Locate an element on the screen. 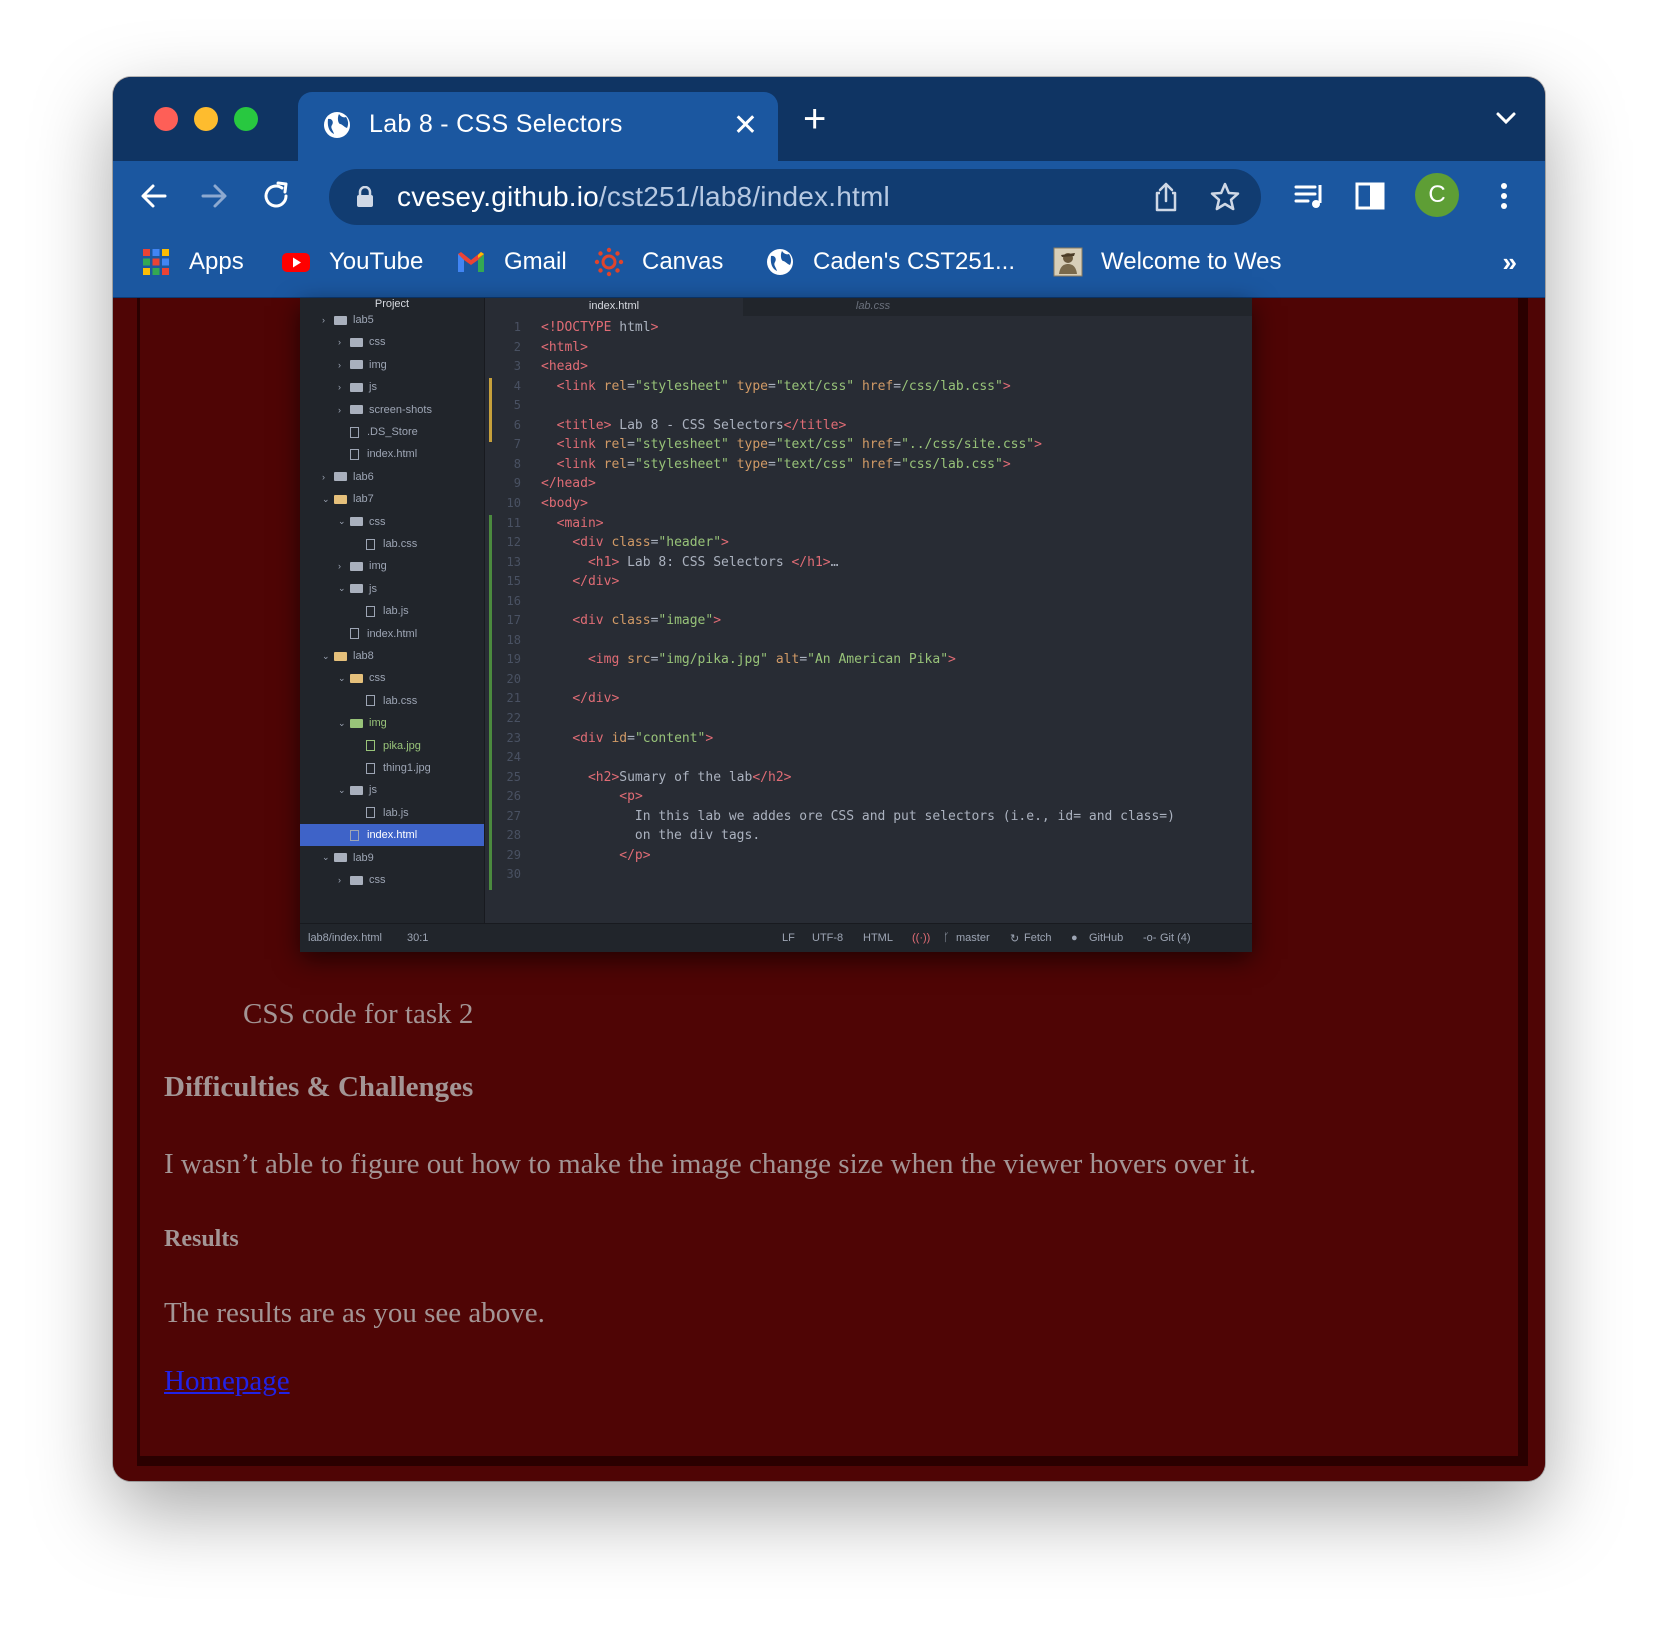 The image size is (1654, 1628). code-line: <title> Lab 8 - CSS Selectors</title> is located at coordinates (694, 425).